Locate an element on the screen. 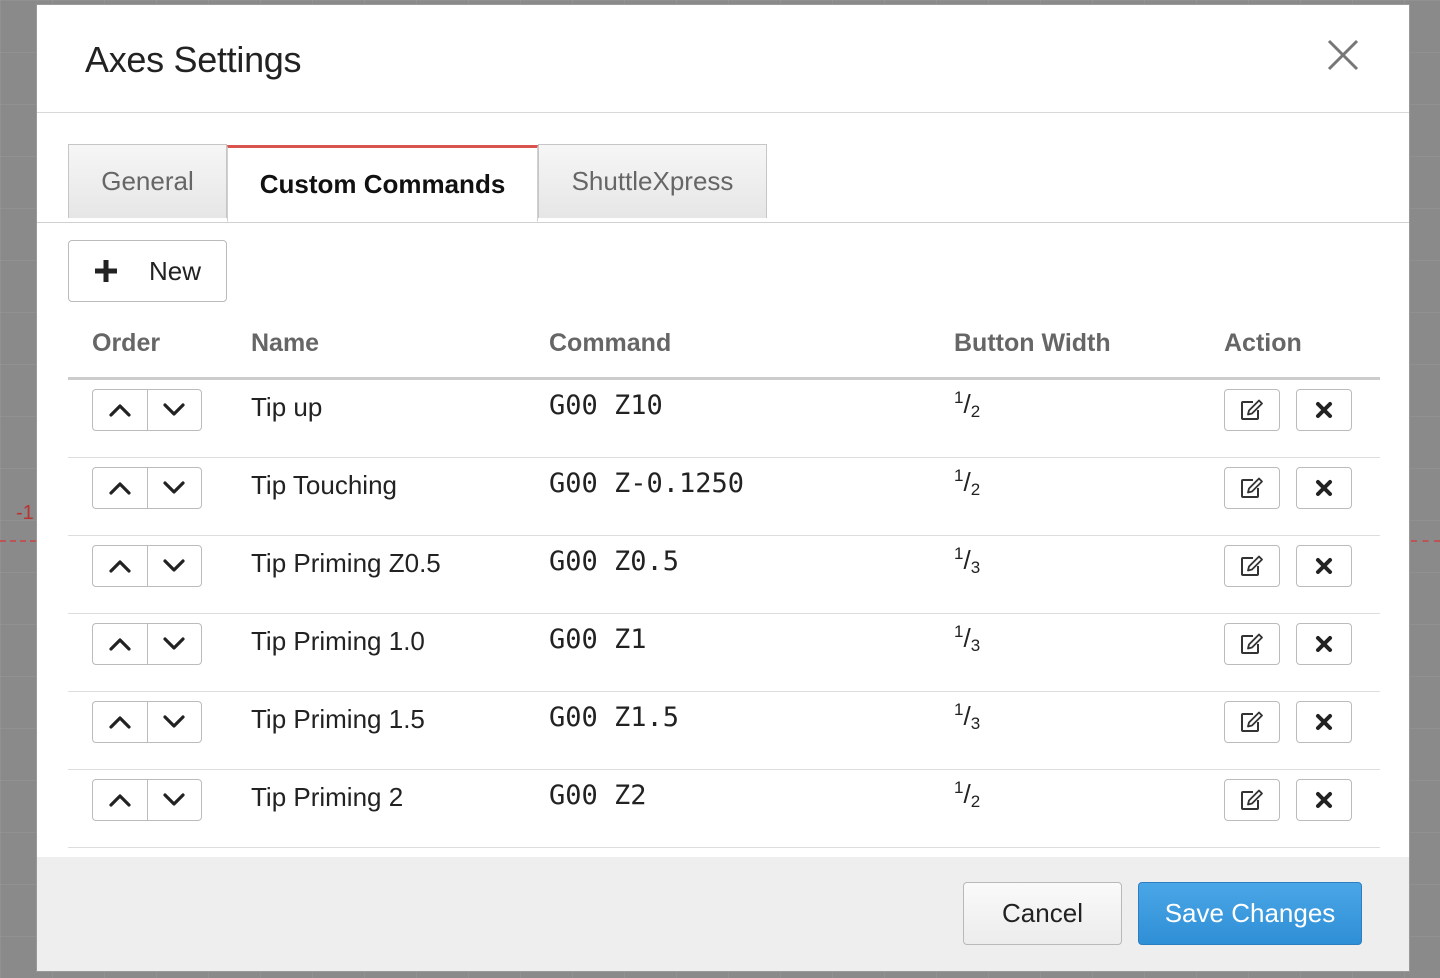 The image size is (1440, 978). table-row: Tip Priming 2 G00 Z2 1/2 is located at coordinates (724, 809).